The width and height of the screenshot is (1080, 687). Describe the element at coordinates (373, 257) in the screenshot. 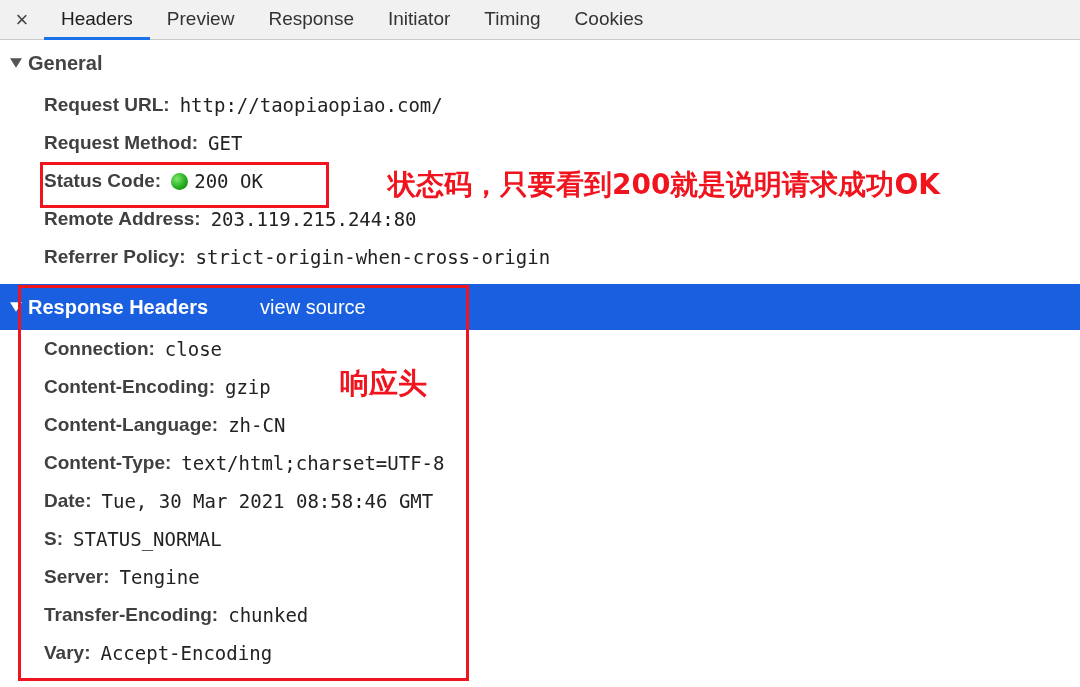

I see `header-value: strict-origin-when-cross-origin` at that location.